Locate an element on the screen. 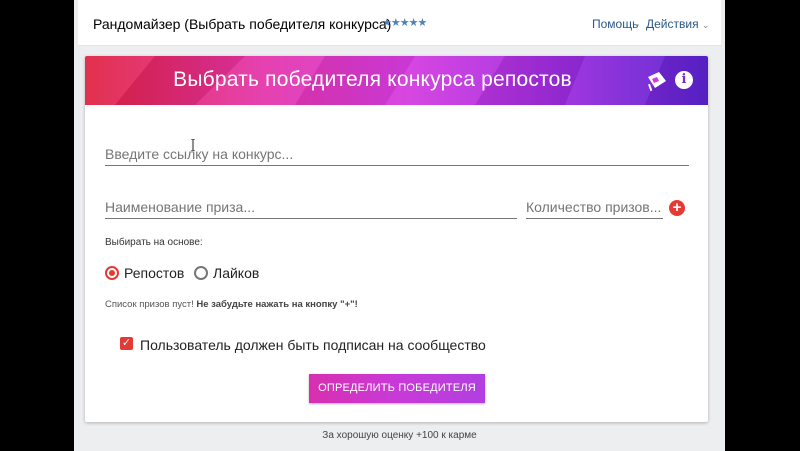 The height and width of the screenshot is (451, 800). prize-count-field is located at coordinates (594, 209).